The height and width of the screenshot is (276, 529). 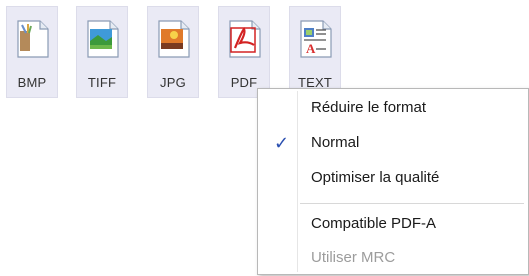 I want to click on bmp-file-icon, so click(x=33, y=39).